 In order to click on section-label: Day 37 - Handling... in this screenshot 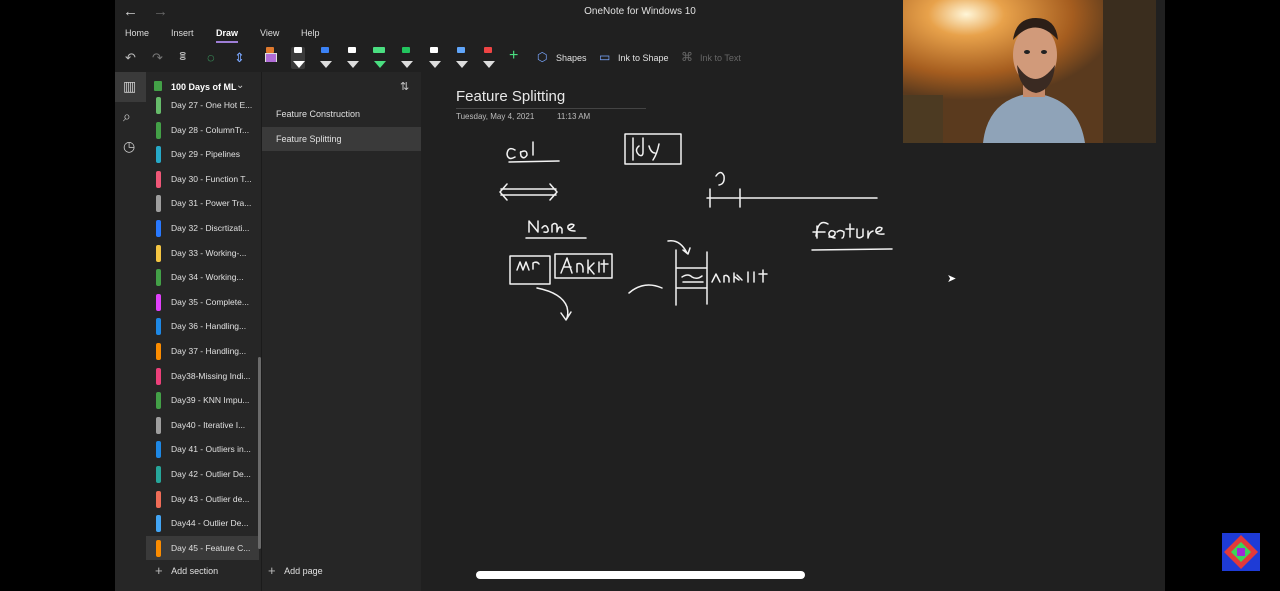, I will do `click(209, 351)`.